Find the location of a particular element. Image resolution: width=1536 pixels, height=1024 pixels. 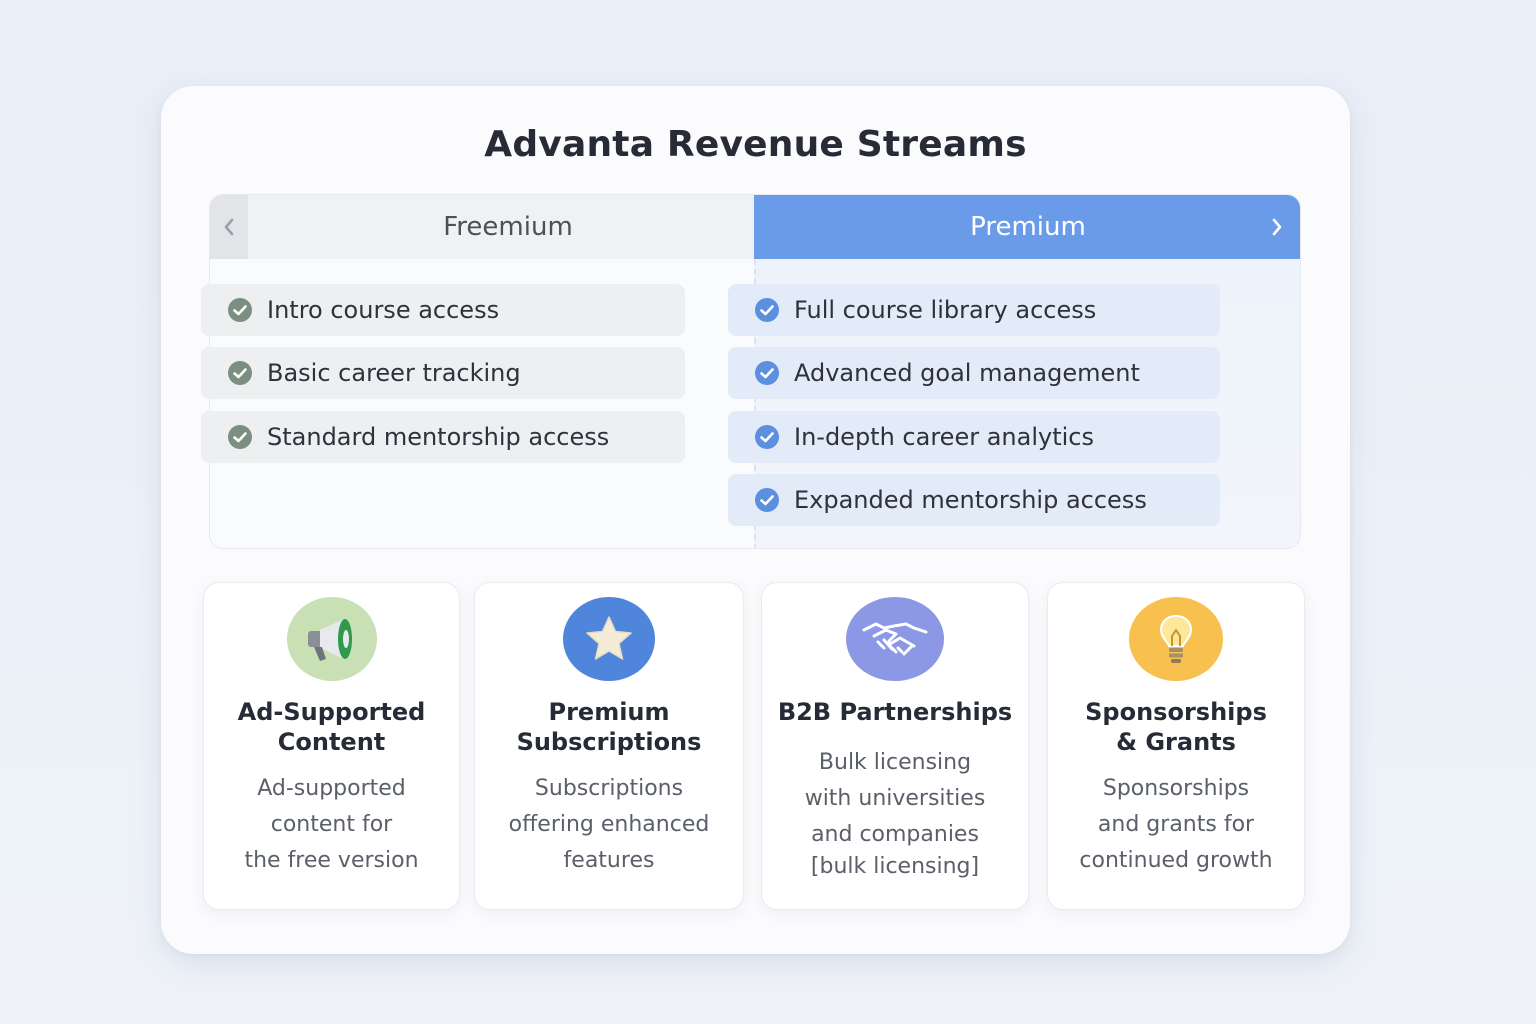

stream-title: B2B Partnerships is located at coordinates (895, 712).